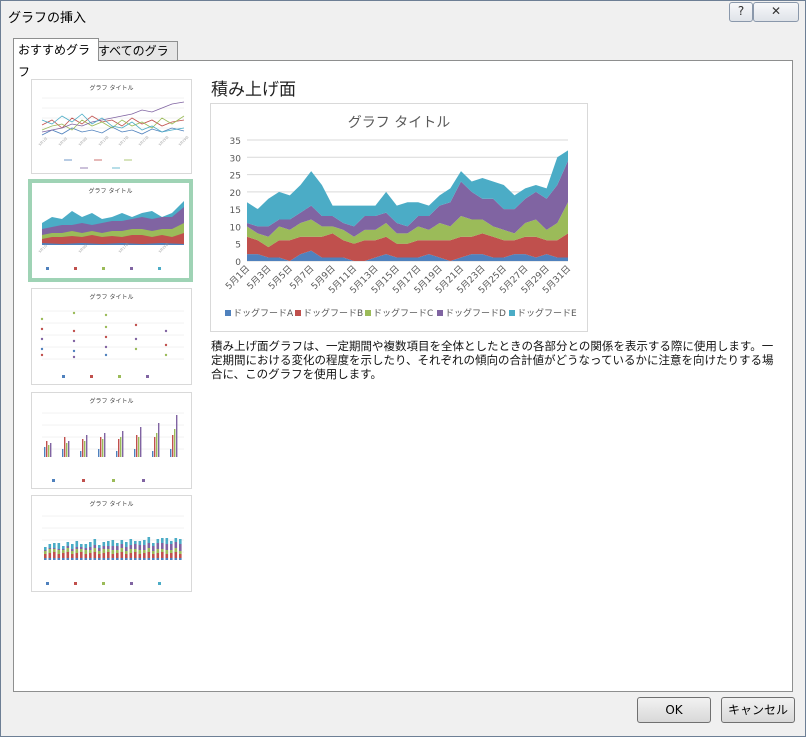 Image resolution: width=806 pixels, height=737 pixels. What do you see at coordinates (124, 141) in the screenshot?
I see `svg-text: 5月17日` at bounding box center [124, 141].